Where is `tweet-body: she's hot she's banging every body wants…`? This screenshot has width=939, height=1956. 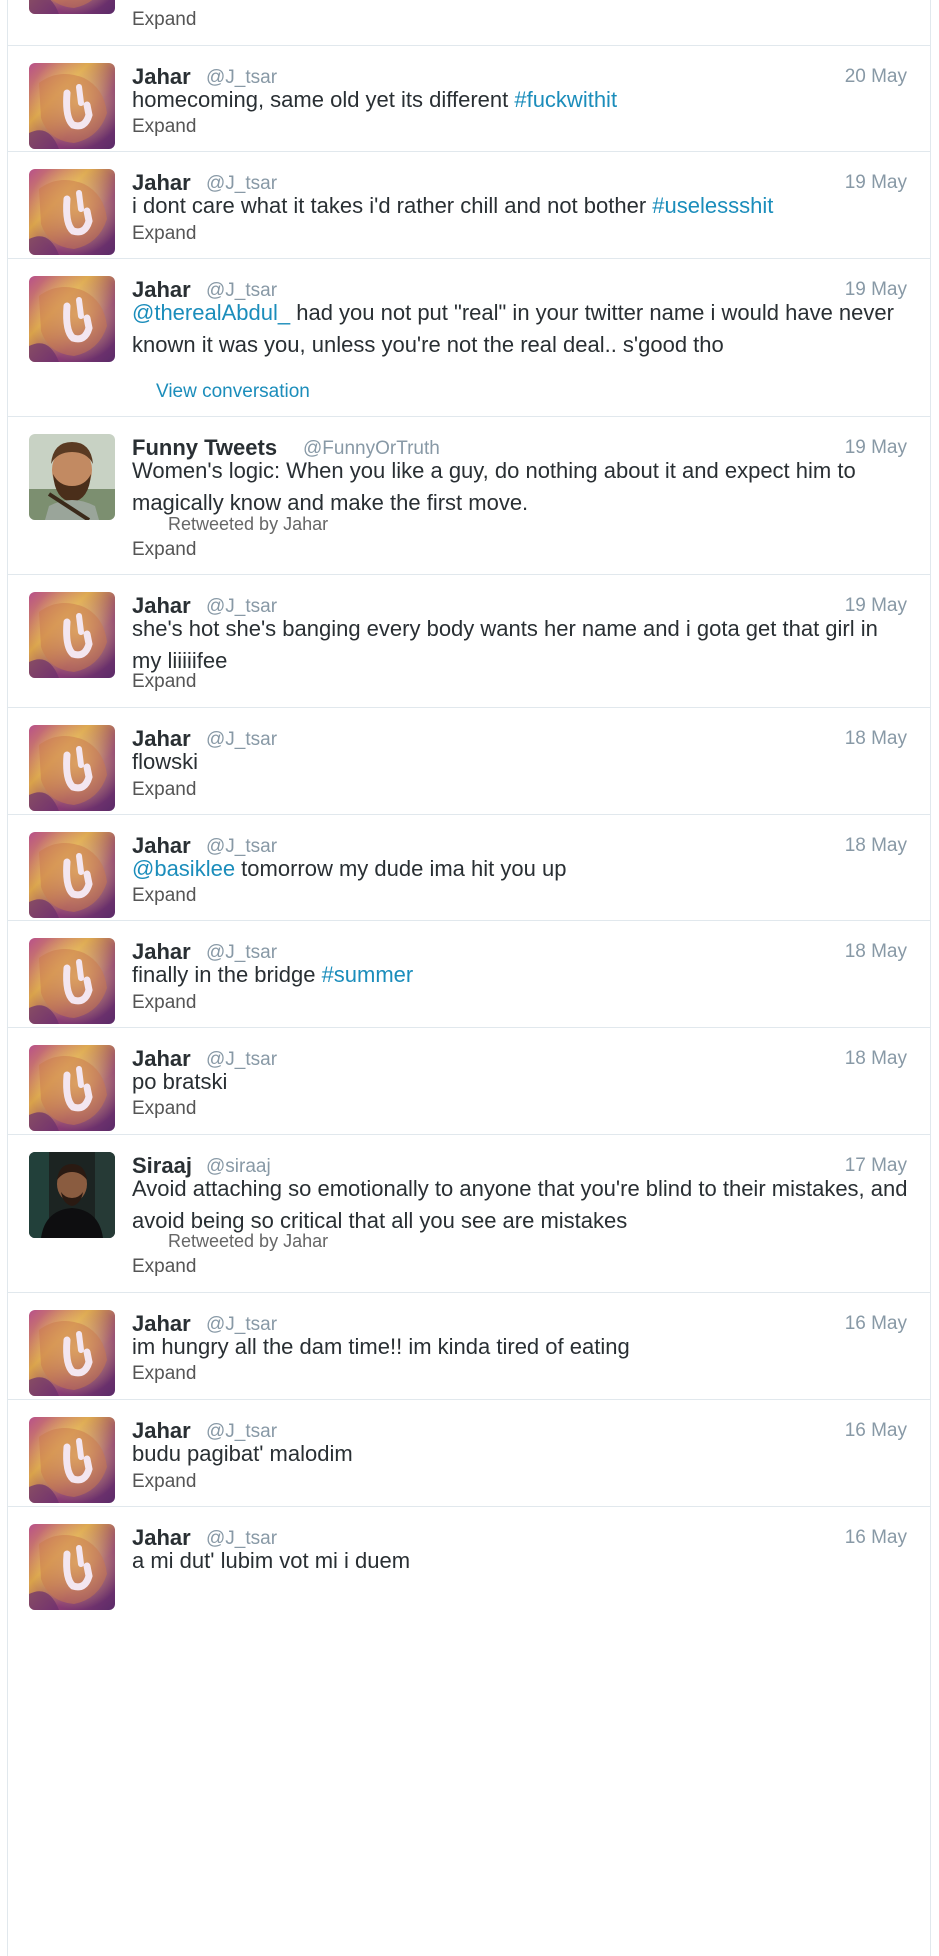
tweet-body: she's hot she's banging every body wants… is located at coordinates (505, 644).